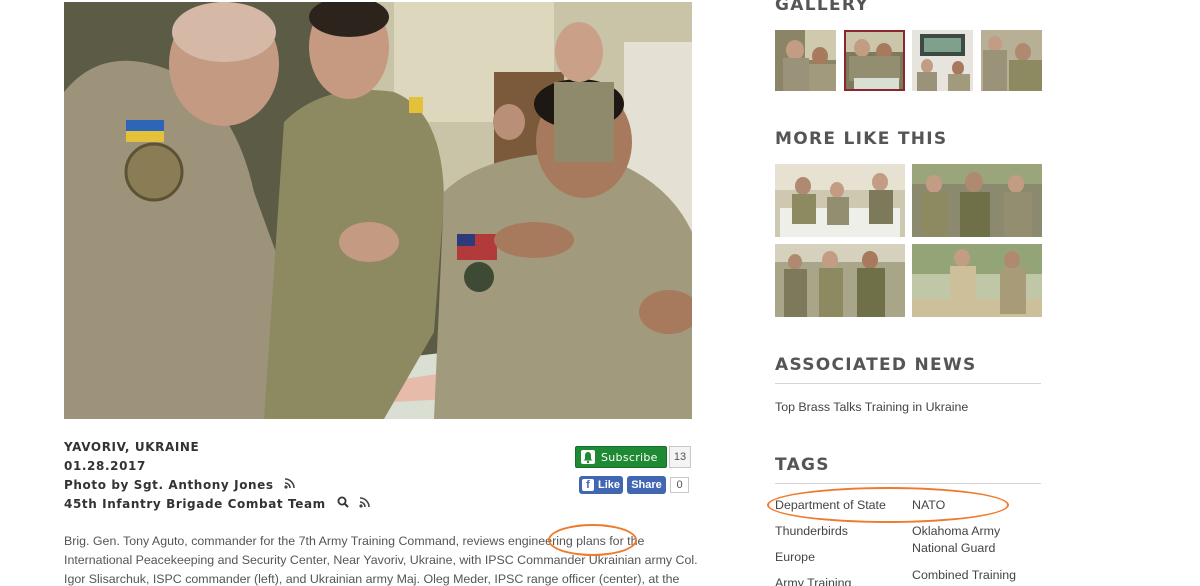 This screenshot has width=1200, height=586. I want to click on photographer-link: Photo by Sgt. Anthony Jones, so click(169, 485).